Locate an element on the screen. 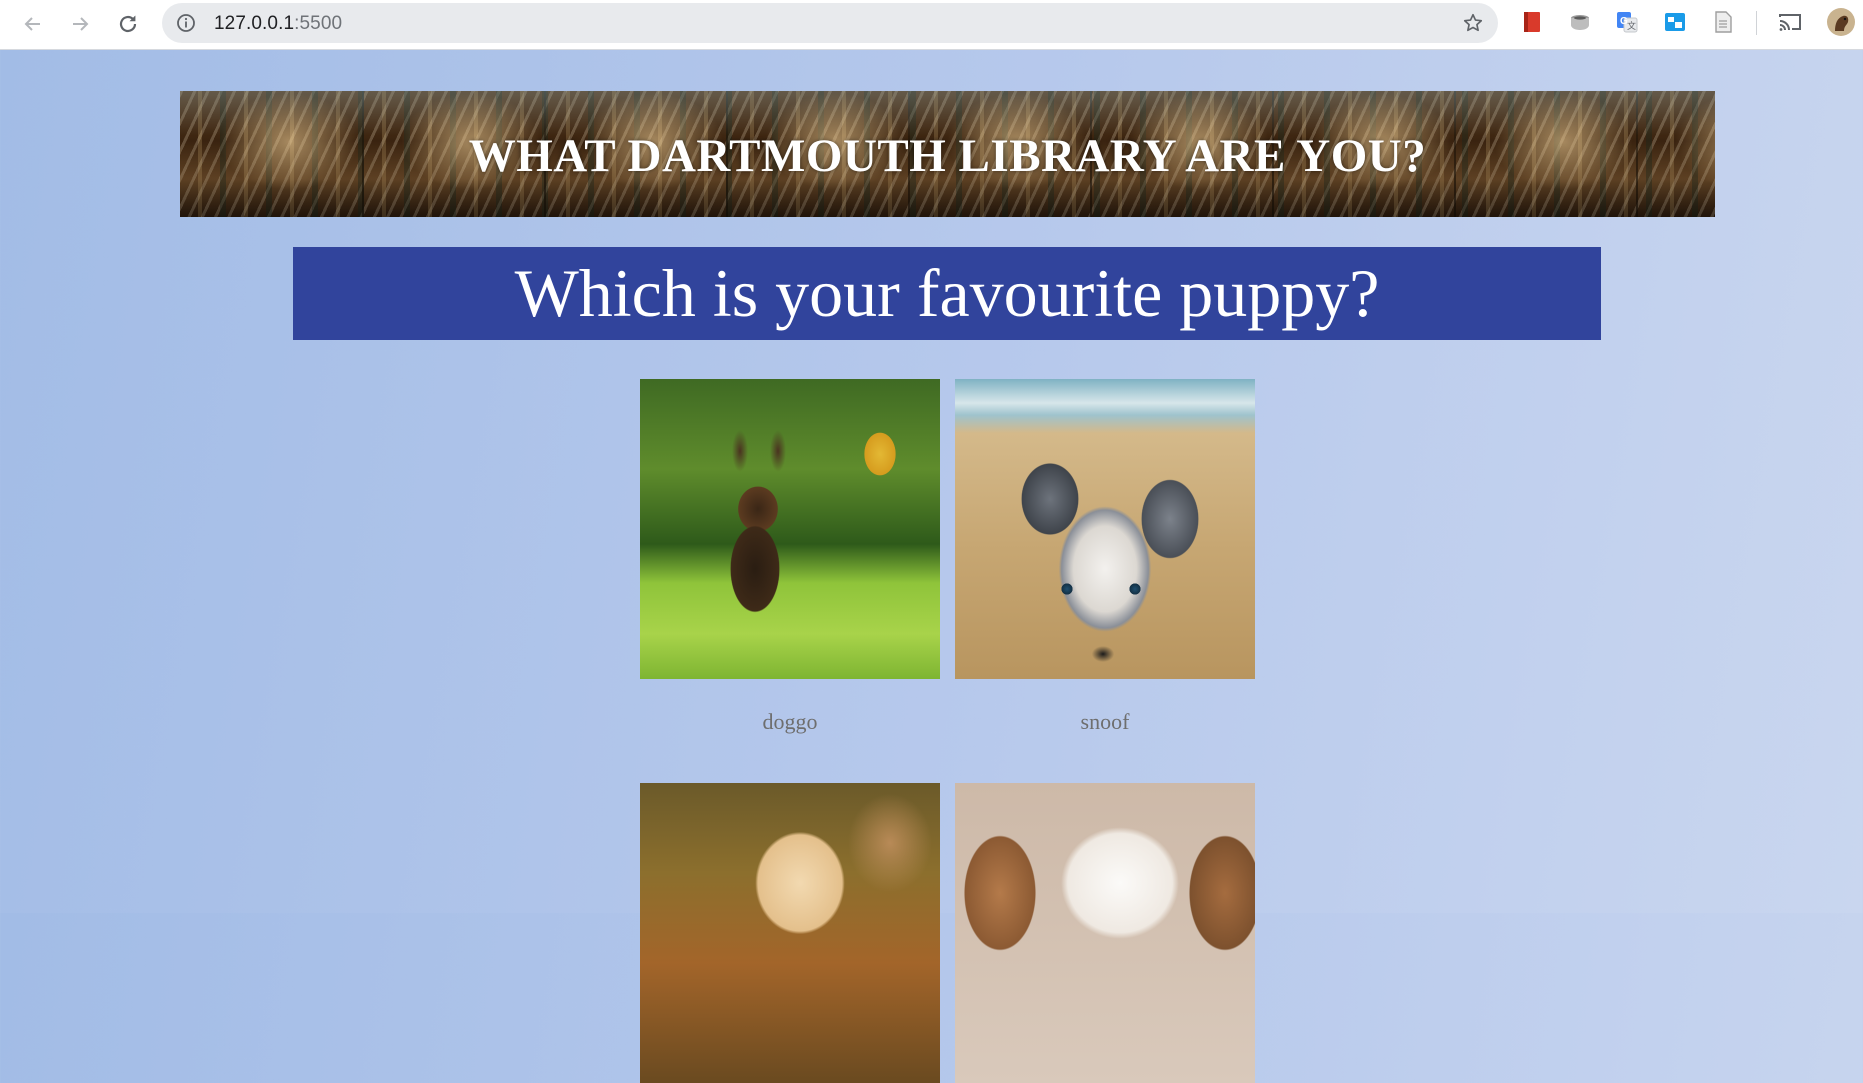 The height and width of the screenshot is (1083, 1863). address-bar: 127.0.0.1:5500 is located at coordinates (830, 23).